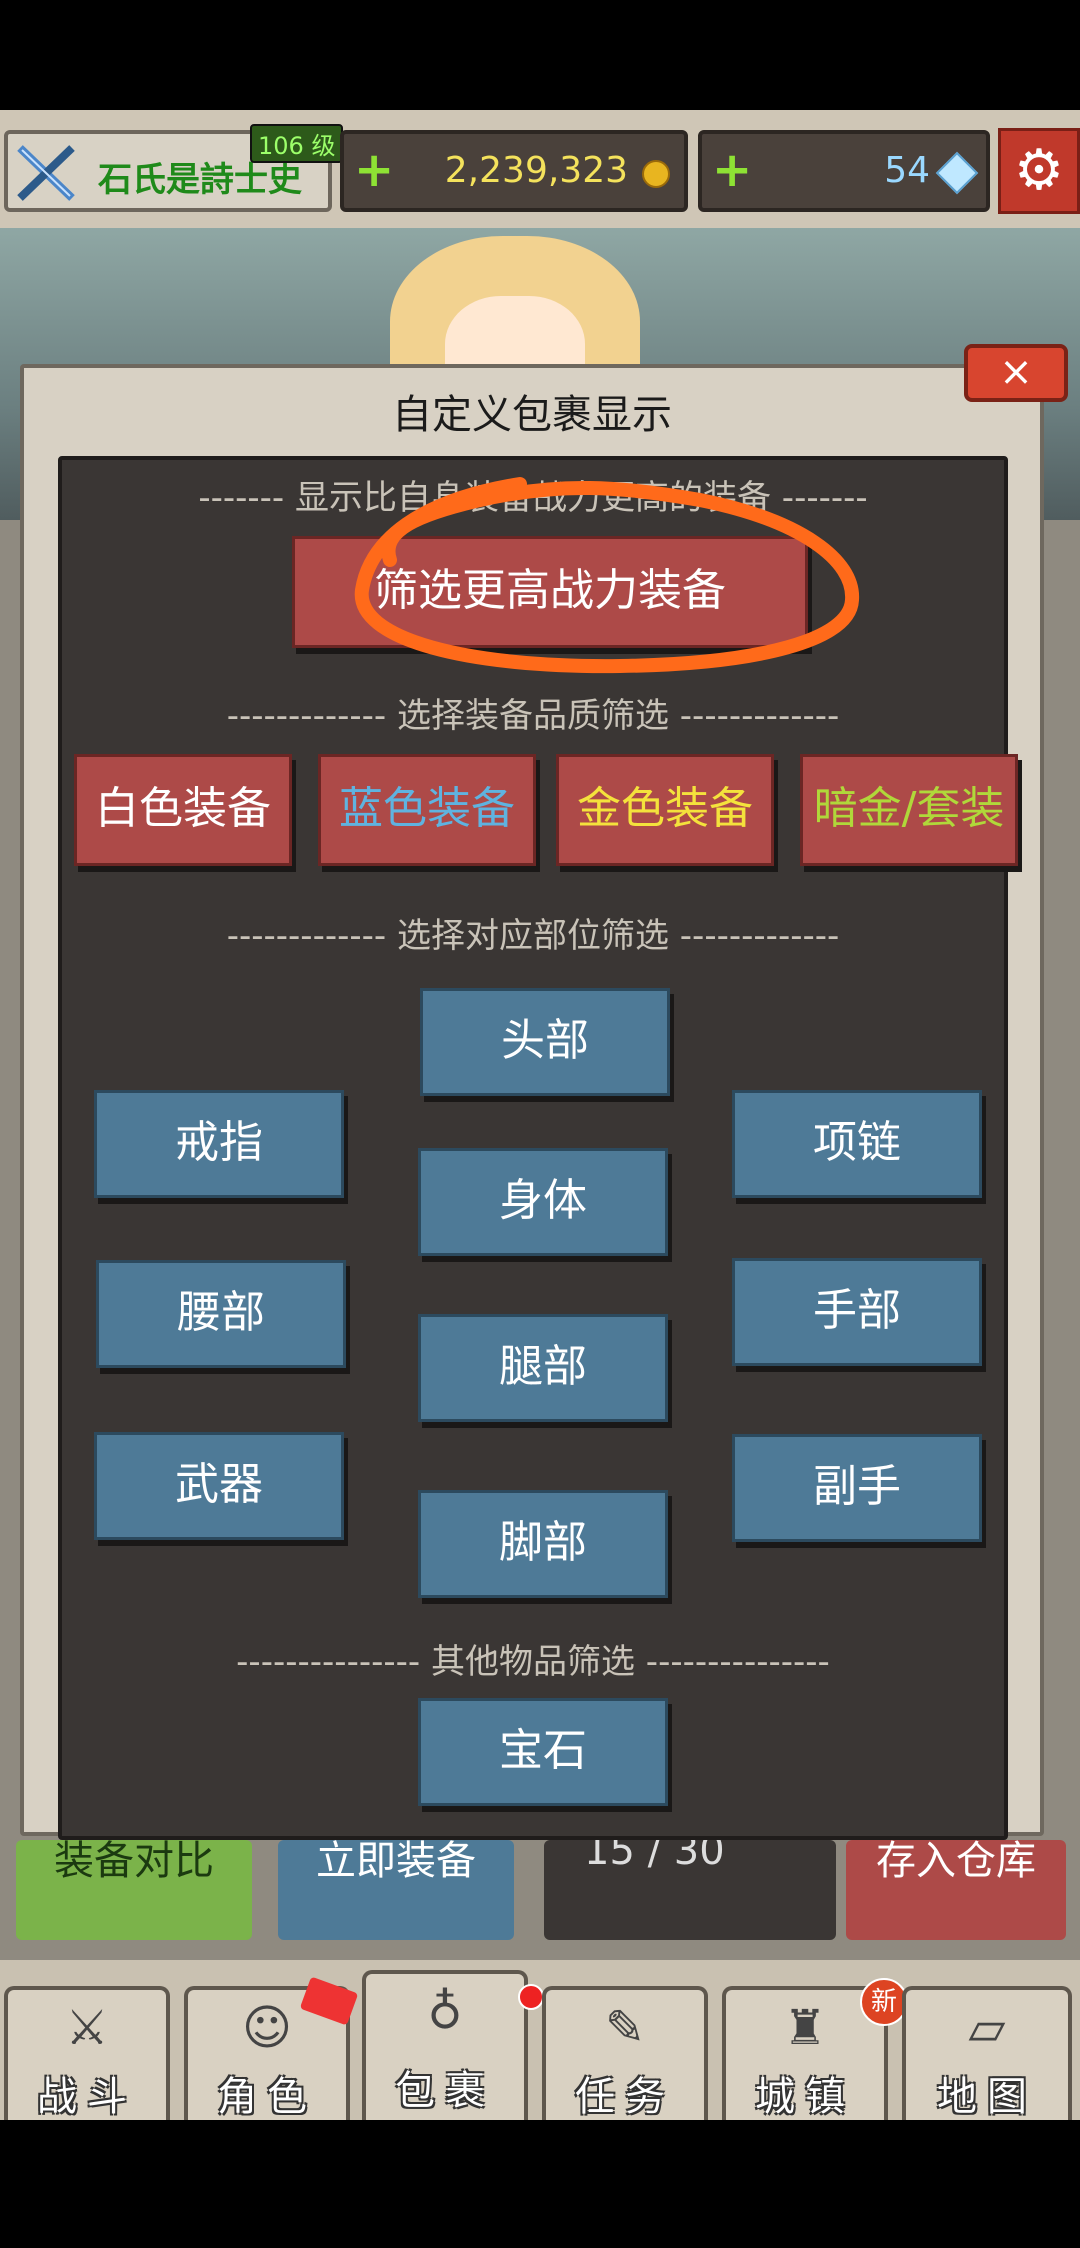 The image size is (1080, 2248). Describe the element at coordinates (453, 2045) in the screenshot. I see `tab-bag: ♁ 包裹` at that location.